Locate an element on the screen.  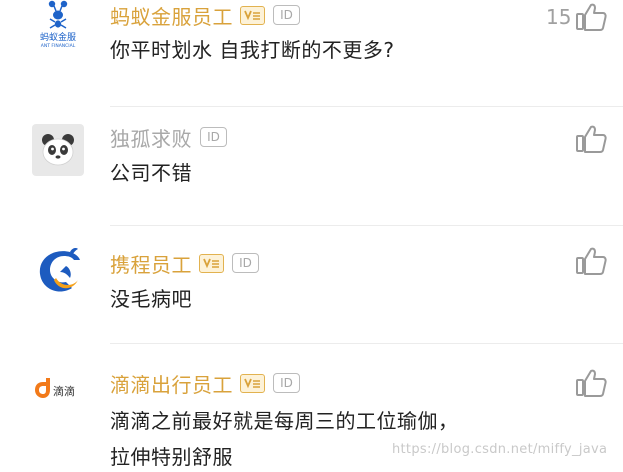
ctrip-dolphin-logo-icon is located at coordinates (59, 270).